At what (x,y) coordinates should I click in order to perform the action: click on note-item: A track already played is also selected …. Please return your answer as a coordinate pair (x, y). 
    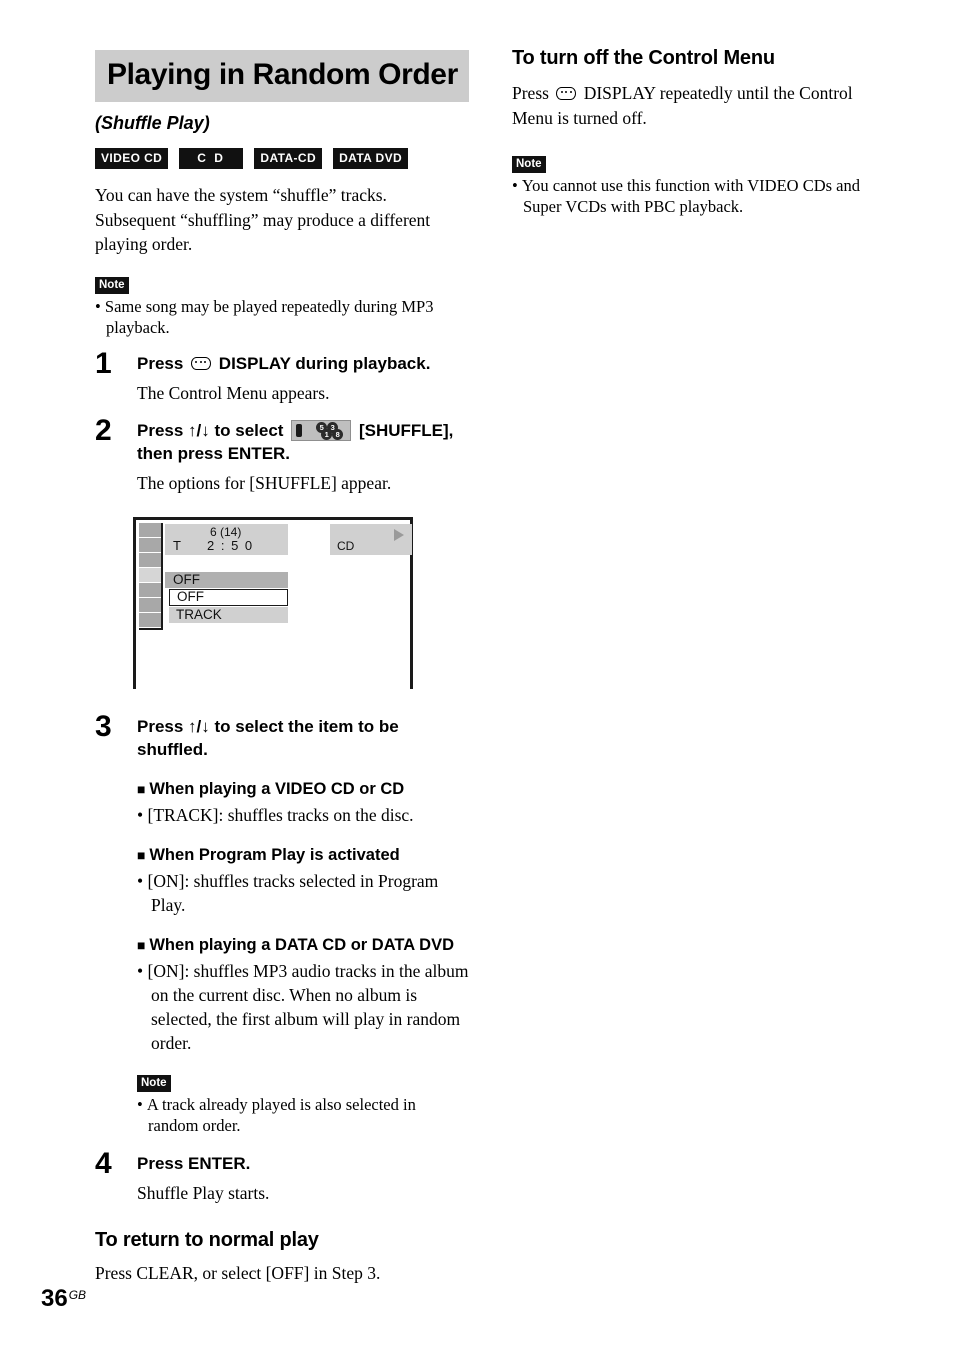
    Looking at the image, I should click on (303, 1115).